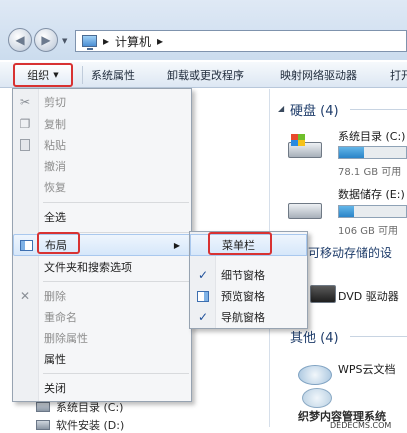 This screenshot has width=407, height=433. Describe the element at coordinates (88, 267) in the screenshot. I see `menu-item-label: 文件夹和搜索选项` at that location.